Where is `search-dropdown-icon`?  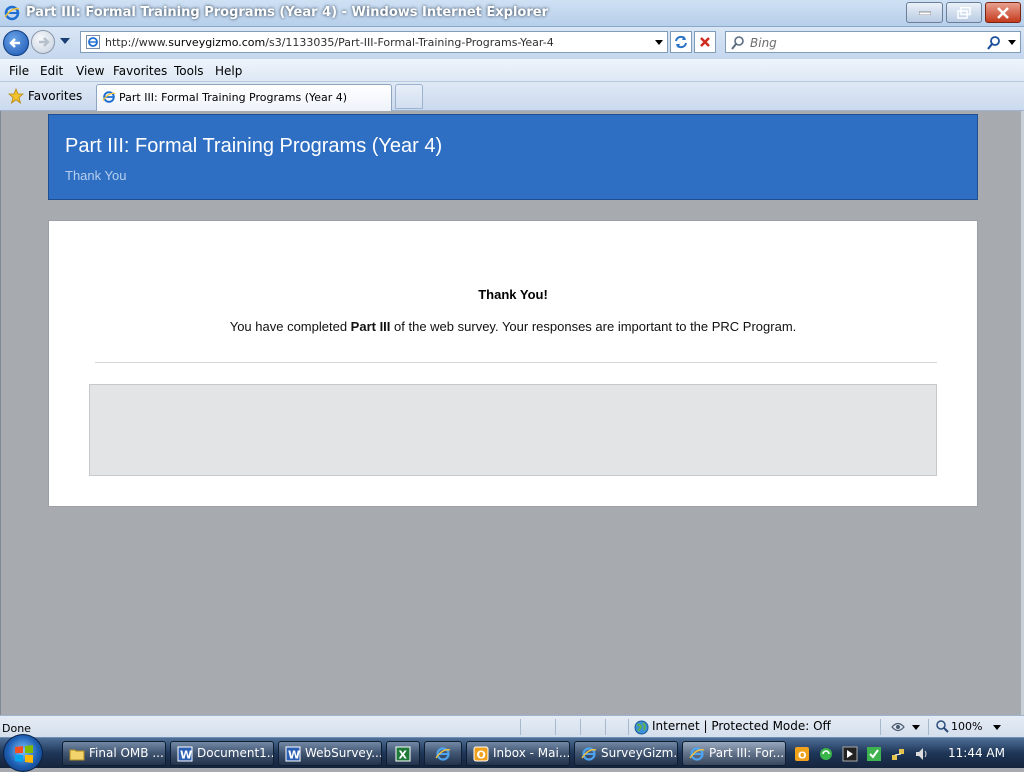 search-dropdown-icon is located at coordinates (1012, 42).